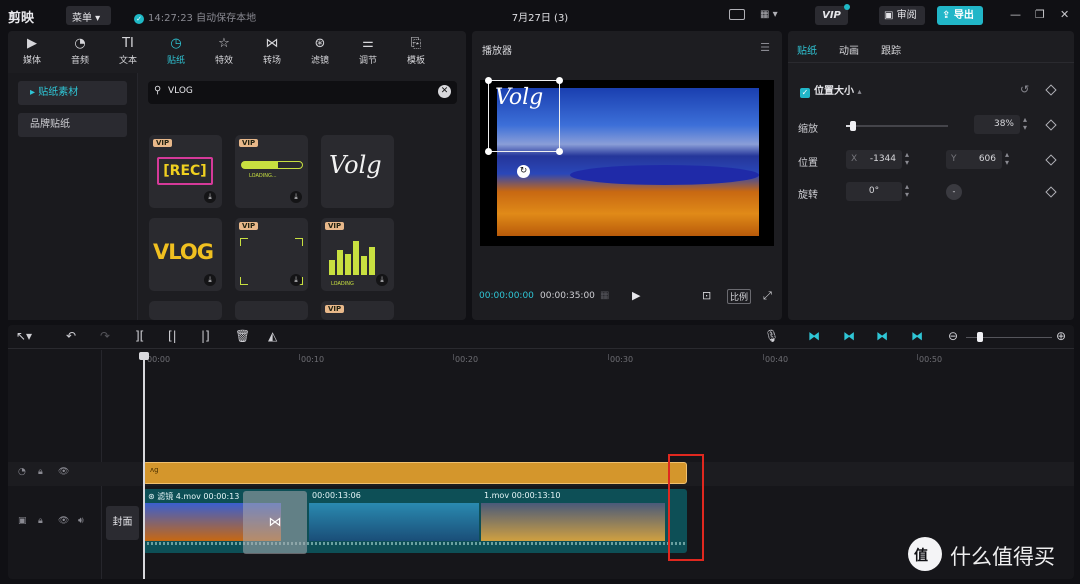 This screenshot has height=584, width=1080. I want to click on export-button: ⇪ 导出, so click(960, 15).